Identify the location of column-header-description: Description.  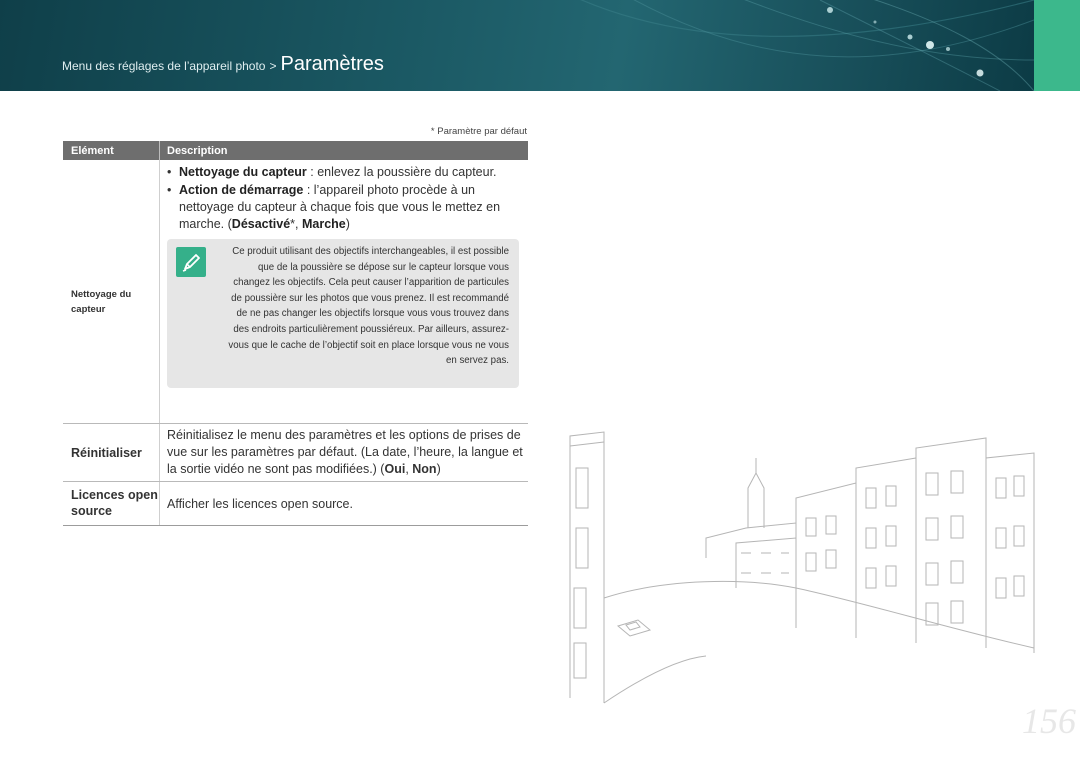
(343, 150).